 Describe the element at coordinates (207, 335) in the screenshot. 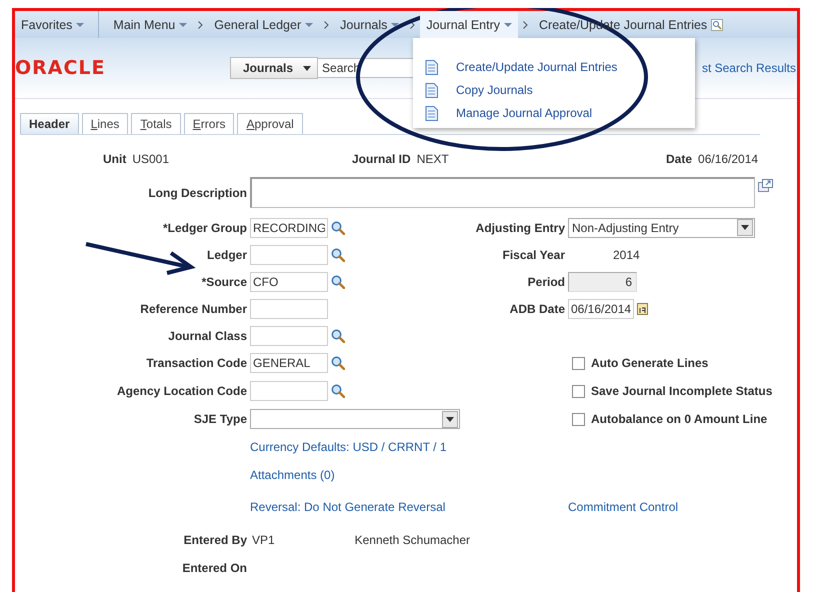

I see `field-label: Journal Class` at that location.